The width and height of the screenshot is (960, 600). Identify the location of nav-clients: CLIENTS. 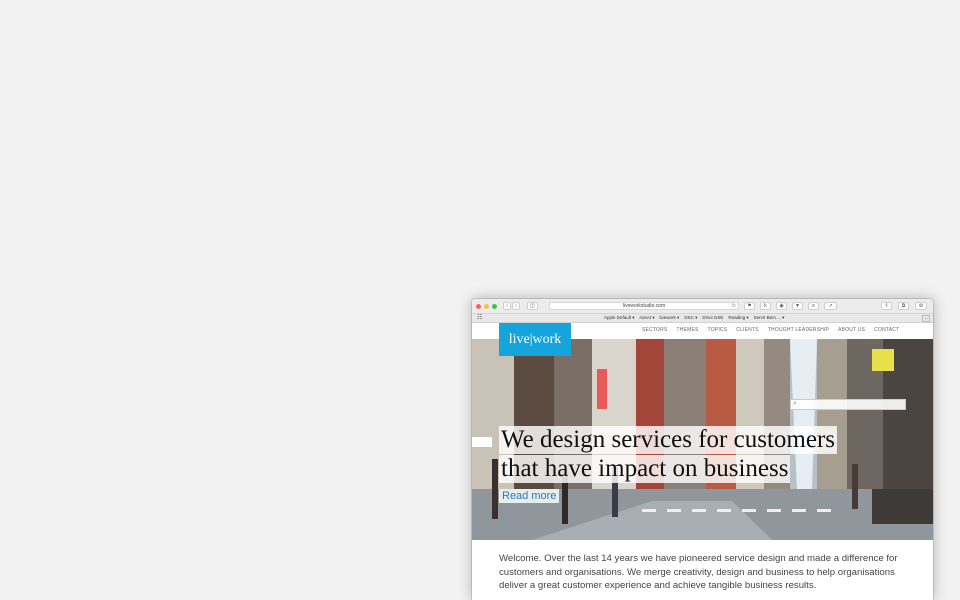
(747, 330).